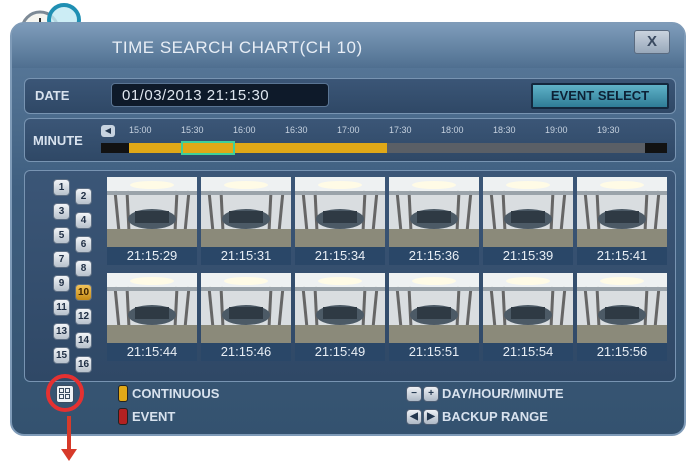  What do you see at coordinates (123, 416) in the screenshot?
I see `event-swatch` at bounding box center [123, 416].